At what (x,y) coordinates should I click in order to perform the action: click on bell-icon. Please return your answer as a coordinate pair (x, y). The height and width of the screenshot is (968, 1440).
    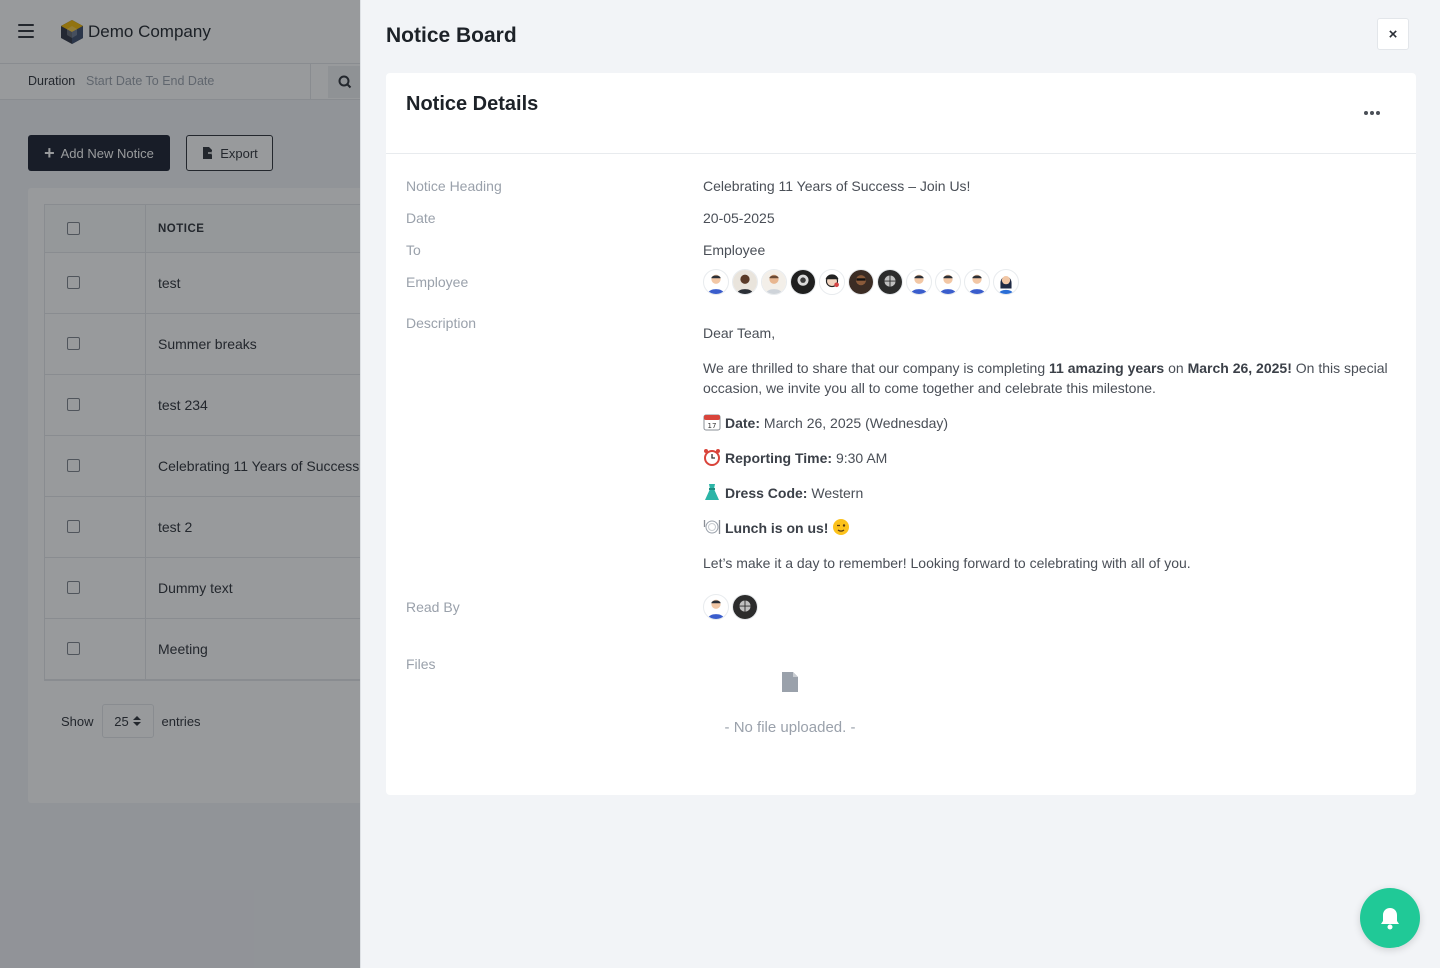
    Looking at the image, I should click on (1390, 919).